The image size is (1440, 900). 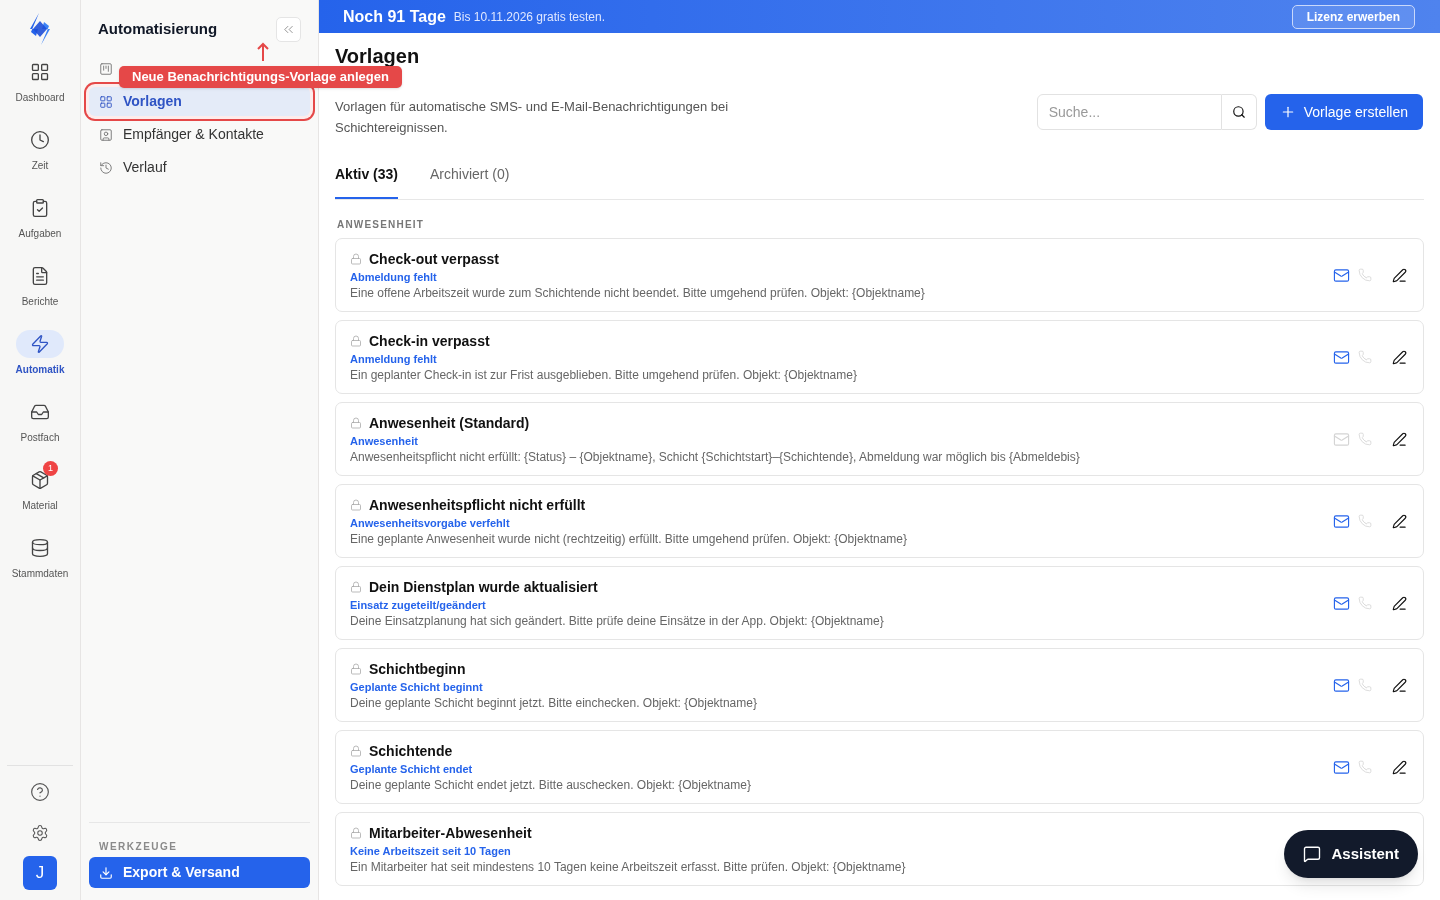 What do you see at coordinates (603, 375) in the screenshot?
I see `template-text: Ein geplanter Check-in ist zur Frist ausgeblieben. Bitte umgehend prüfen. Objekt: {Objektname}` at bounding box center [603, 375].